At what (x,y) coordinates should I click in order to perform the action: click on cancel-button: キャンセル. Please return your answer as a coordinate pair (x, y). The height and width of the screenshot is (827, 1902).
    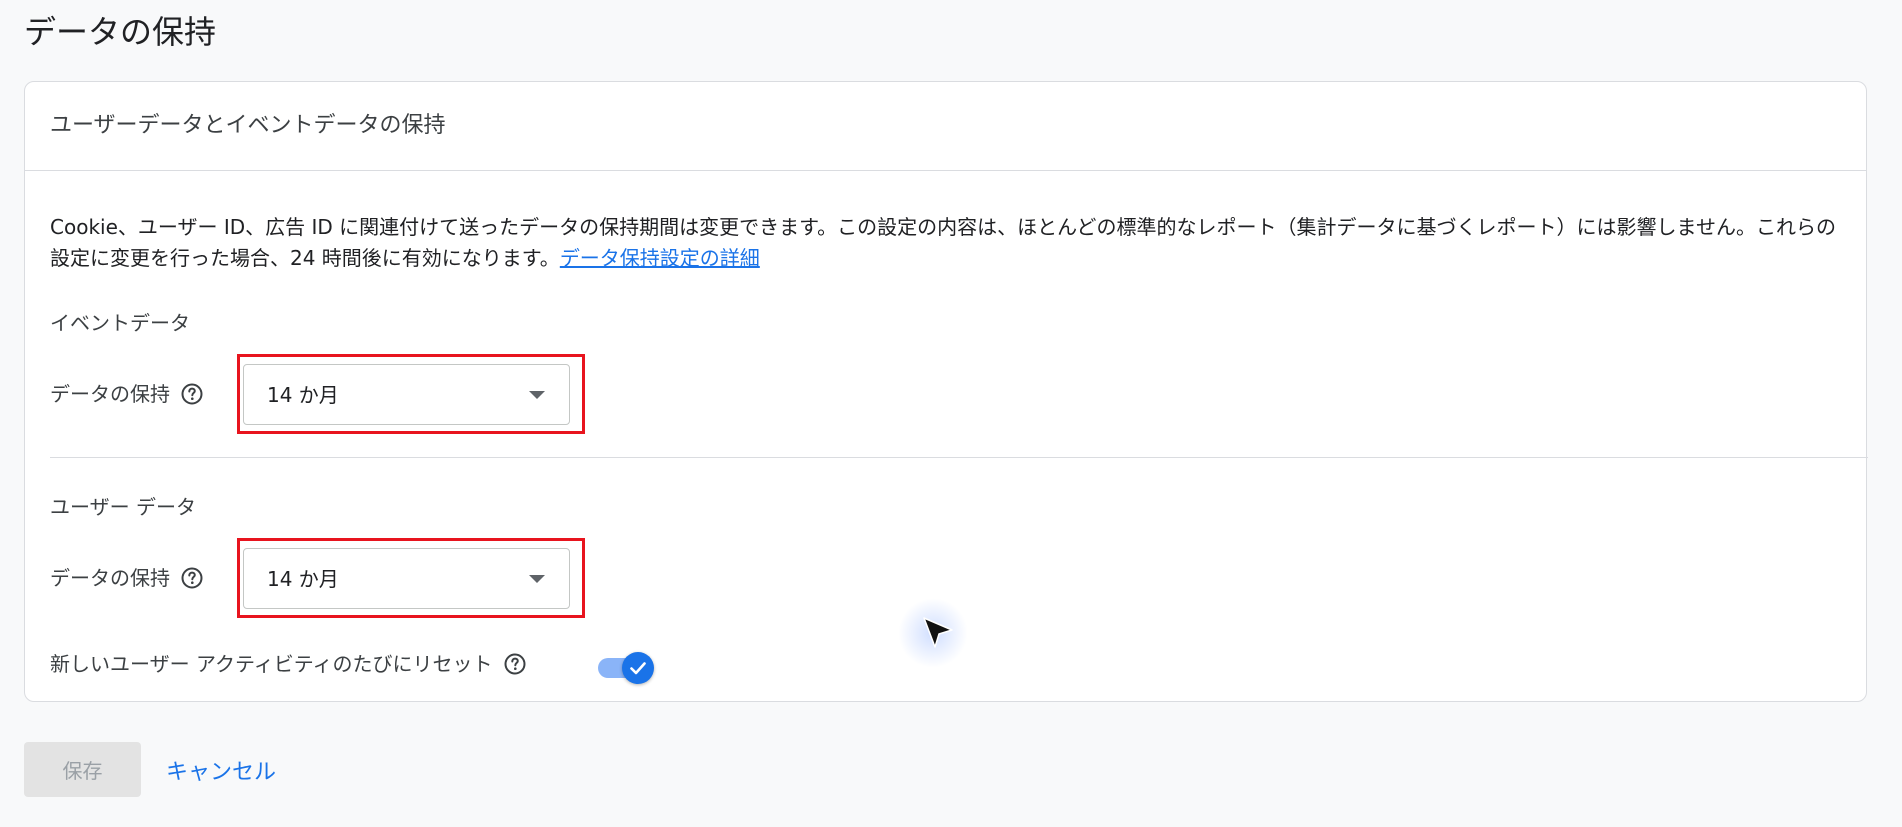
    Looking at the image, I should click on (221, 769).